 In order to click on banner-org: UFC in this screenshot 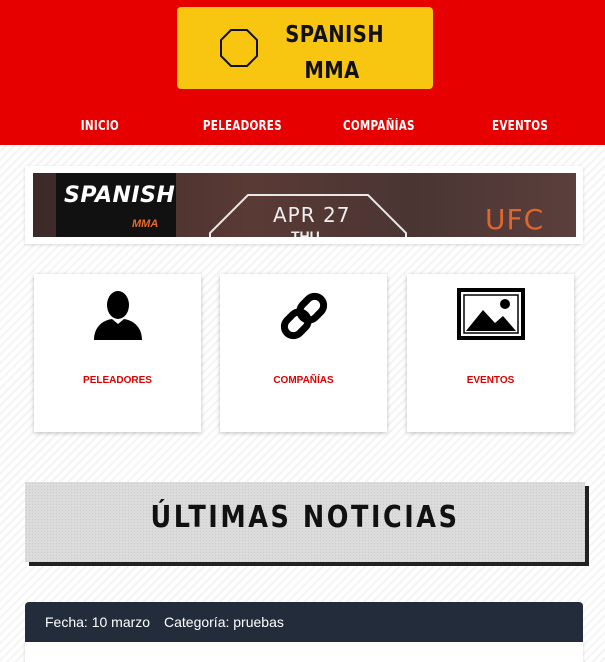, I will do `click(515, 219)`.